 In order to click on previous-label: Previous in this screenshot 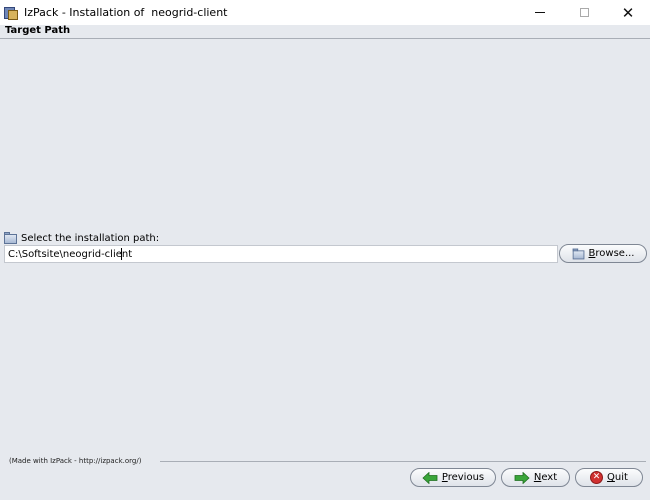, I will do `click(463, 477)`.